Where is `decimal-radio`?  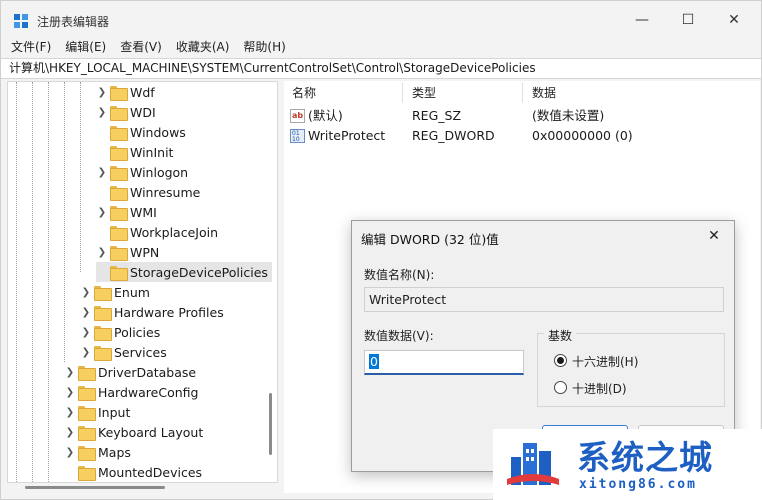
decimal-radio is located at coordinates (560, 387).